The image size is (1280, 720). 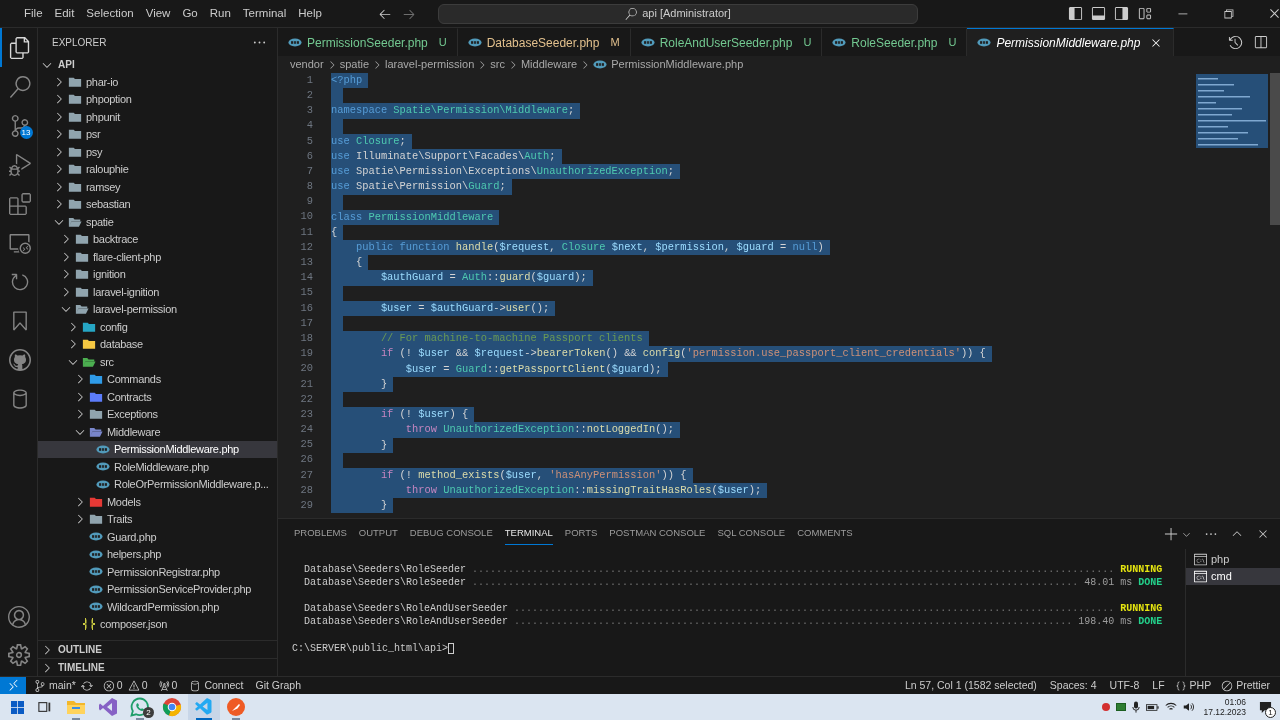 I want to click on tree-item: phar-io, so click(x=157, y=82).